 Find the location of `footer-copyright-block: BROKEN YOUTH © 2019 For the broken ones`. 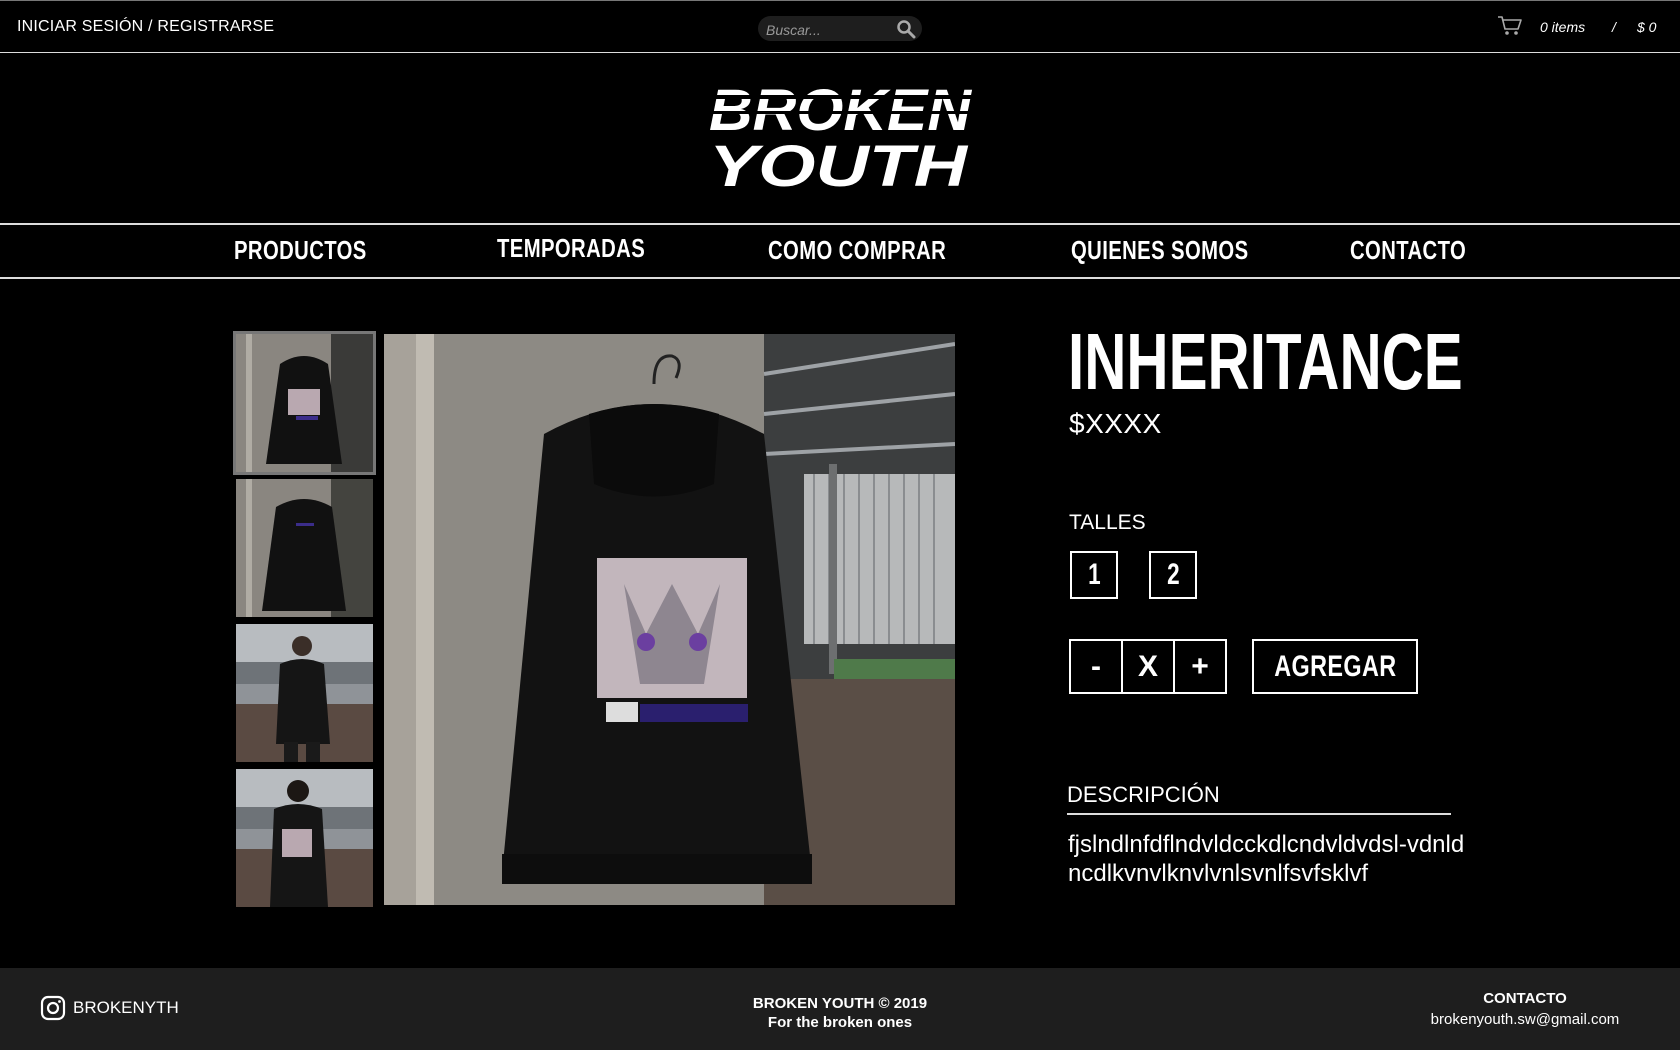

footer-copyright-block: BROKEN YOUTH © 2019 For the broken ones is located at coordinates (840, 1013).